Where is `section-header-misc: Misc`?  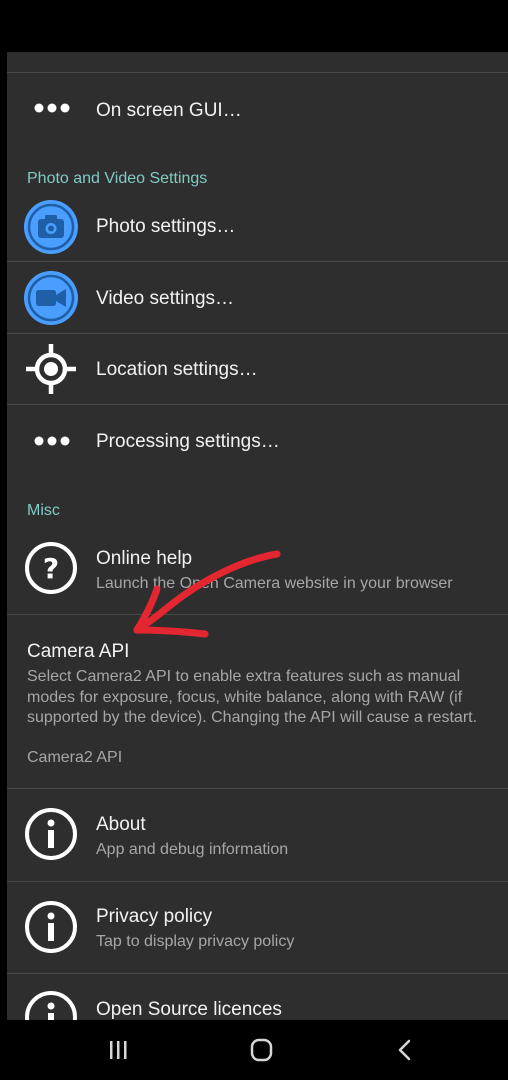 section-header-misc: Misc is located at coordinates (43, 510).